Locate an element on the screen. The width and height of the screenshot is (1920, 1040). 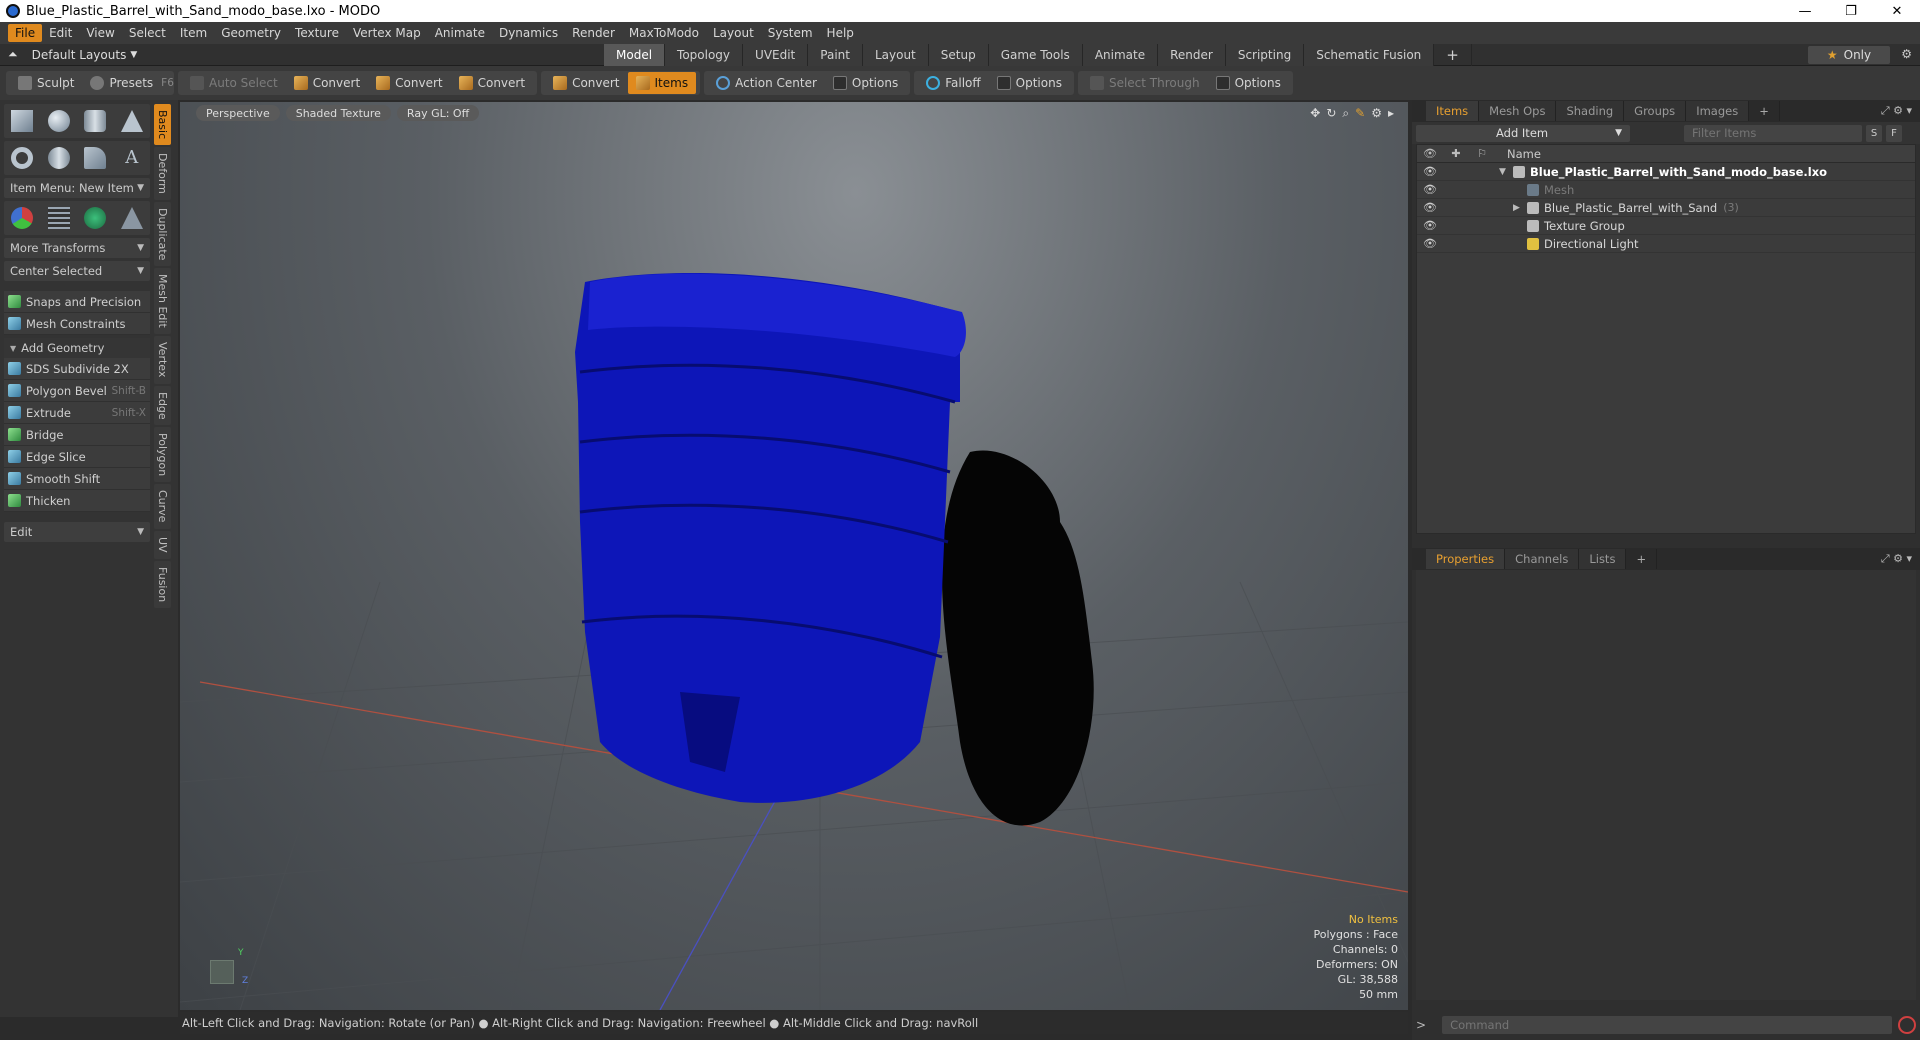
collapse-triangle-icon: ▼ is located at coordinates (1506, 172).